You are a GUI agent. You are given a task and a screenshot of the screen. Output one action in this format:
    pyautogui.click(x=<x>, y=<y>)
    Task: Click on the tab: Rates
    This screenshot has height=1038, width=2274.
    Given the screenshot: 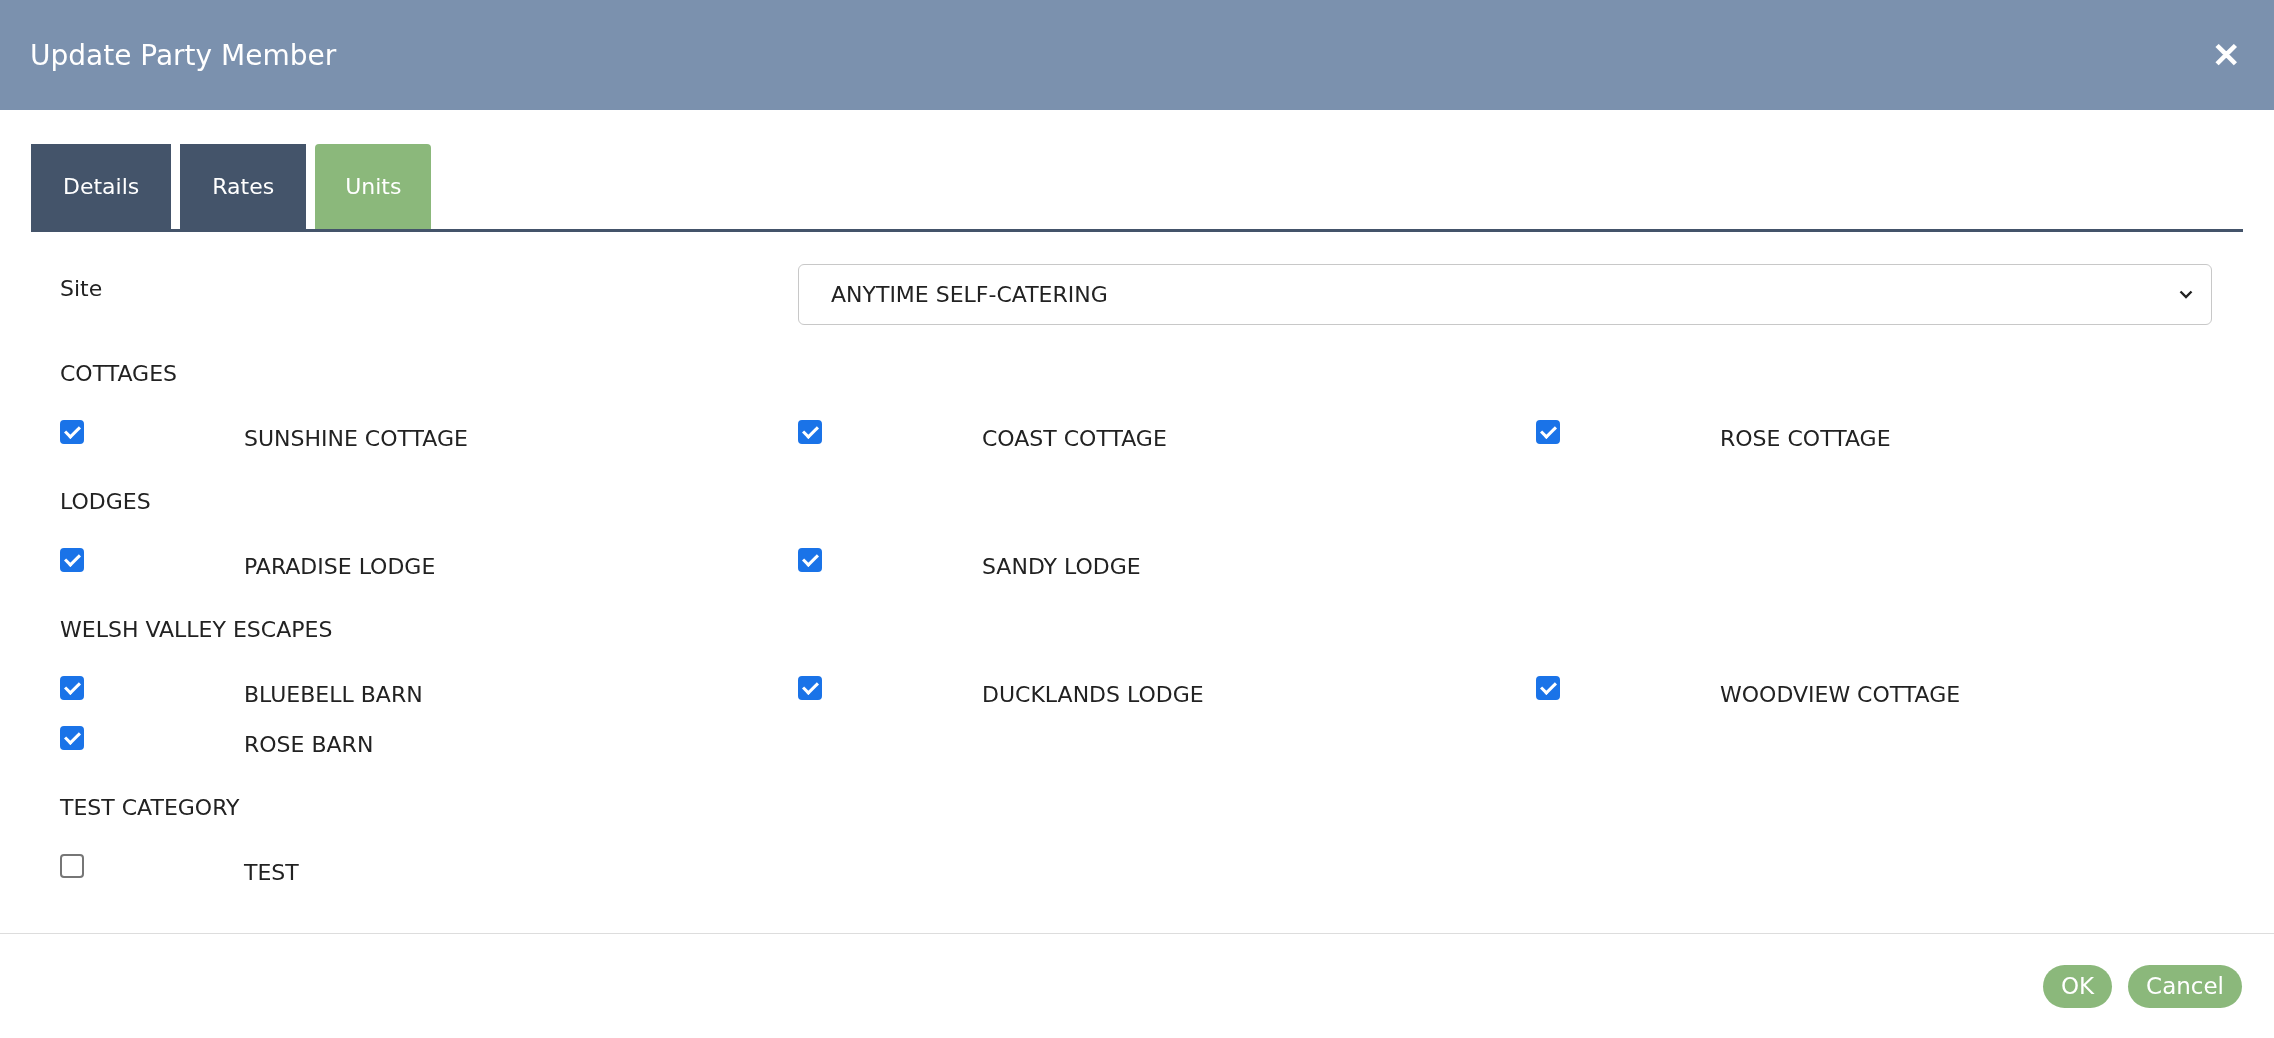 What is the action you would take?
    pyautogui.click(x=243, y=186)
    